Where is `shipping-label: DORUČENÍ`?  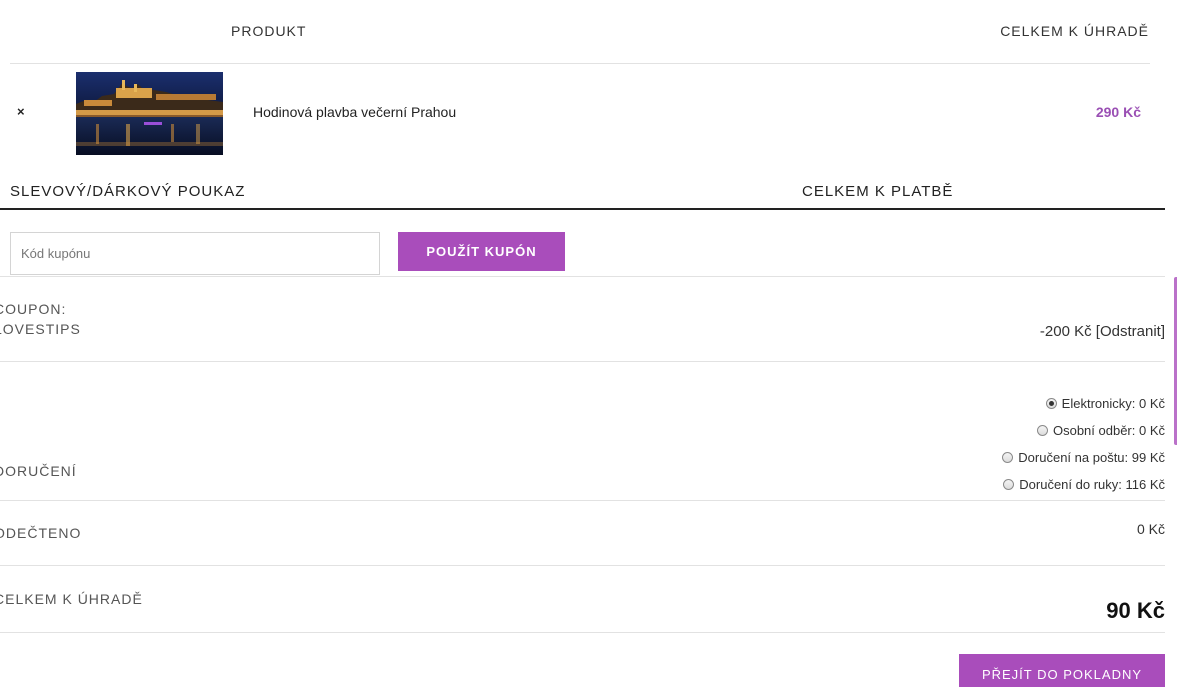
shipping-label: DORUČENÍ is located at coordinates (38, 471).